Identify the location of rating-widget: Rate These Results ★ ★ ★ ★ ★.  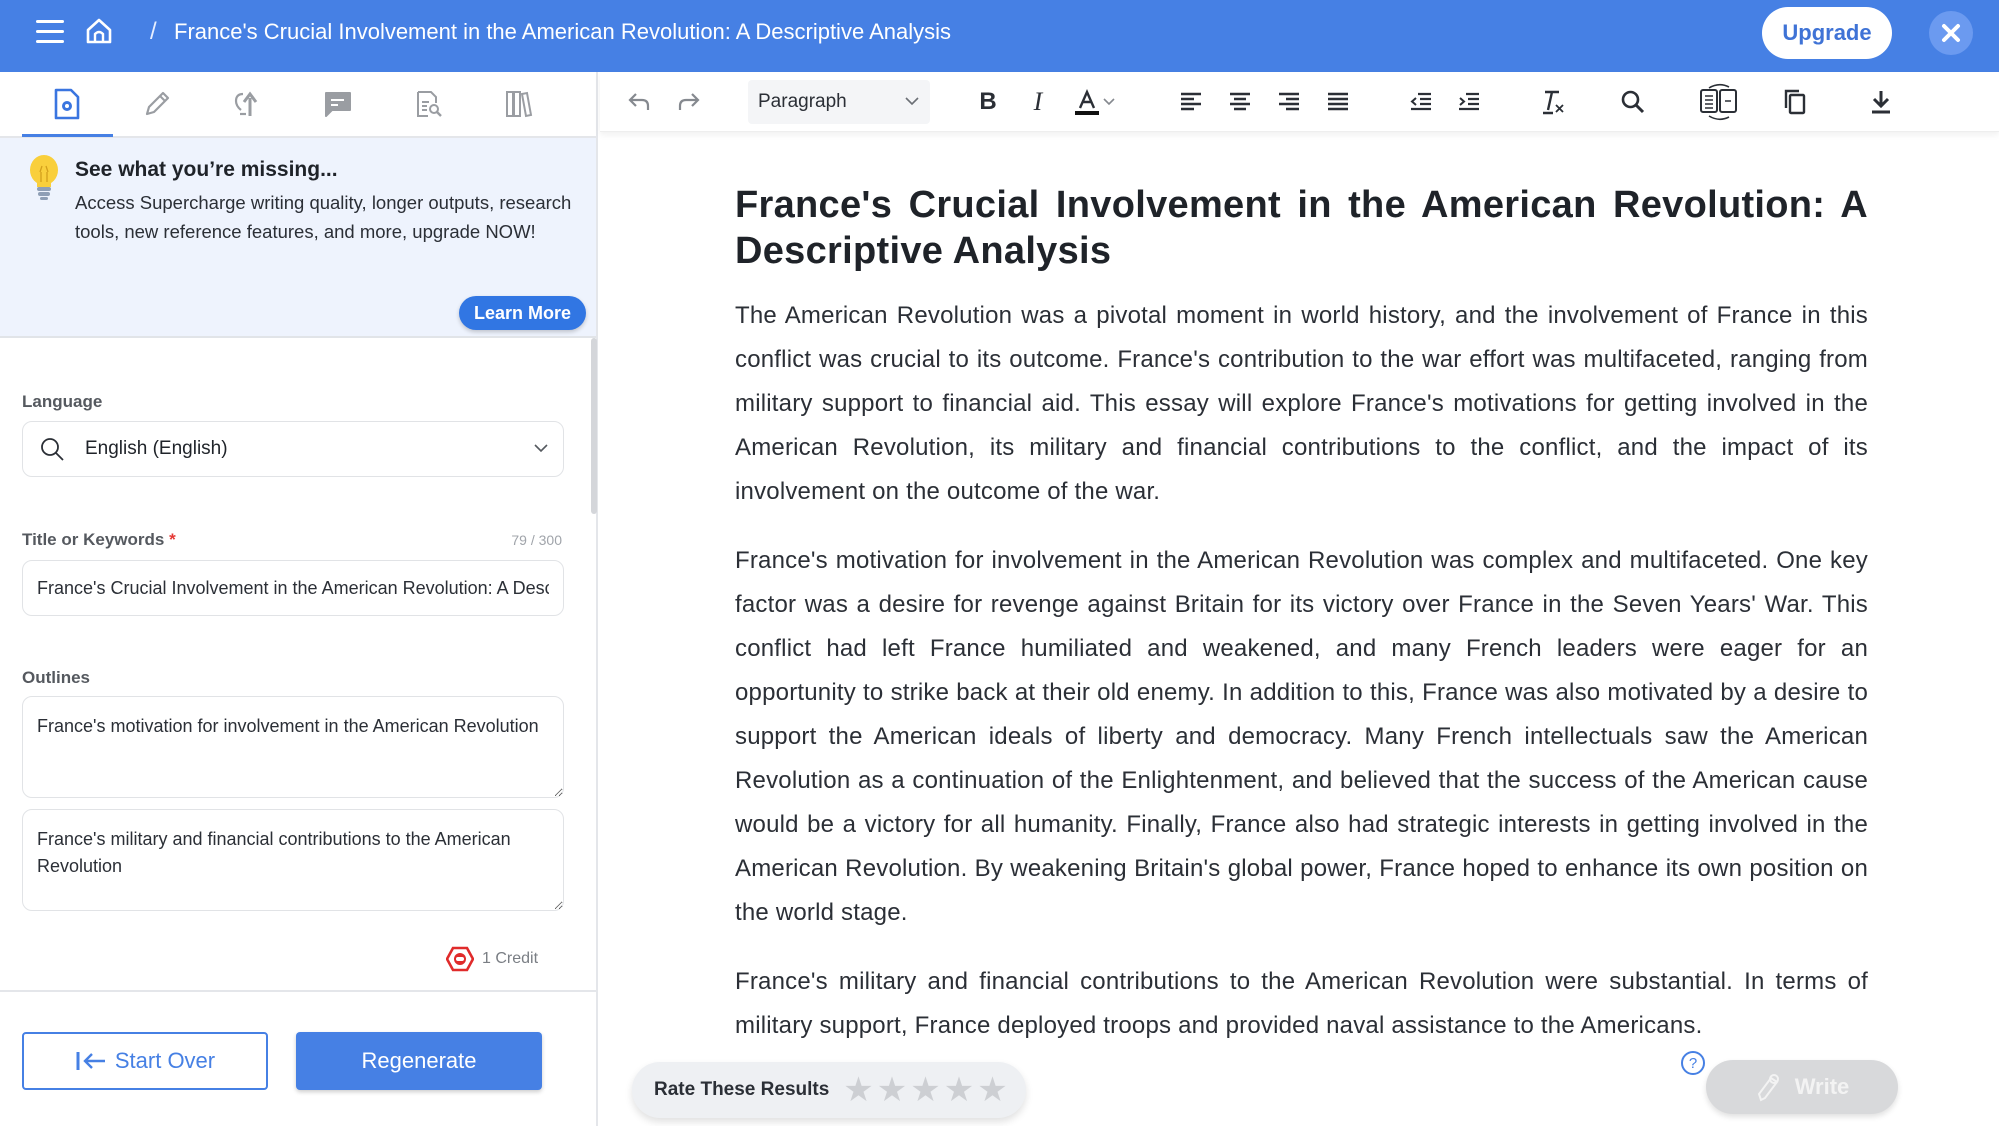
(829, 1090).